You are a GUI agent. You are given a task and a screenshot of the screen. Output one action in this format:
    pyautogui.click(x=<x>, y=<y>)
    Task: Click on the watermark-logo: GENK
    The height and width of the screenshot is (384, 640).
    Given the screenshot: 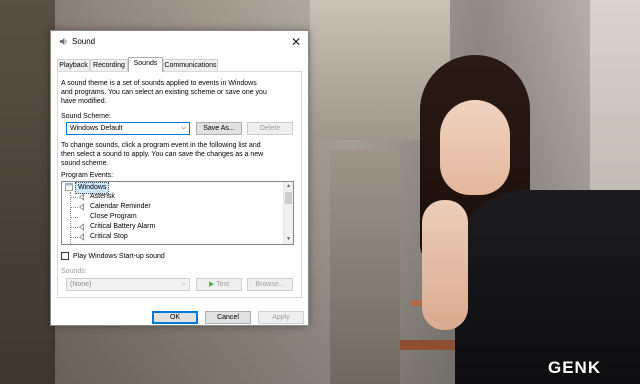 What is the action you would take?
    pyautogui.click(x=575, y=367)
    